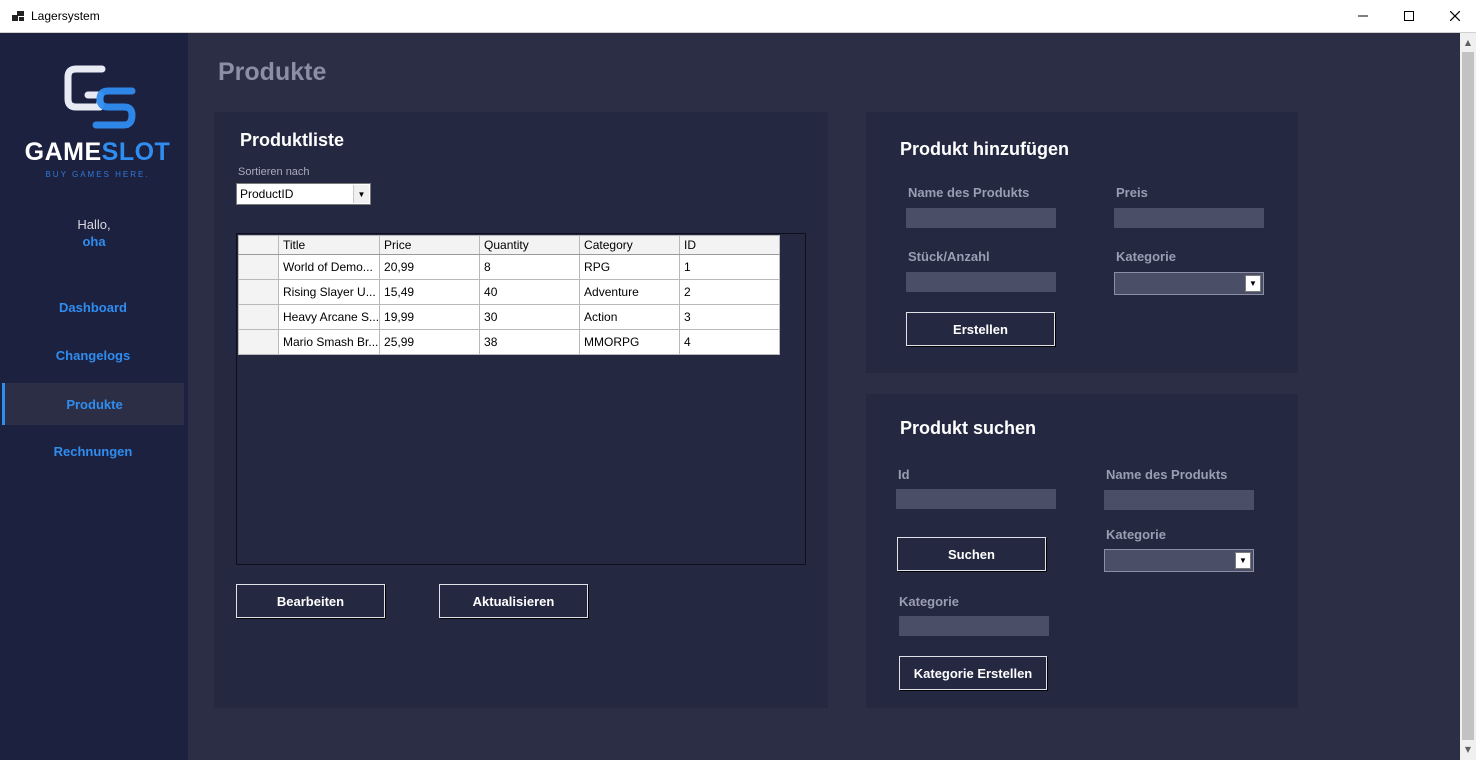  I want to click on edit-button: Bearbeiten, so click(310, 601).